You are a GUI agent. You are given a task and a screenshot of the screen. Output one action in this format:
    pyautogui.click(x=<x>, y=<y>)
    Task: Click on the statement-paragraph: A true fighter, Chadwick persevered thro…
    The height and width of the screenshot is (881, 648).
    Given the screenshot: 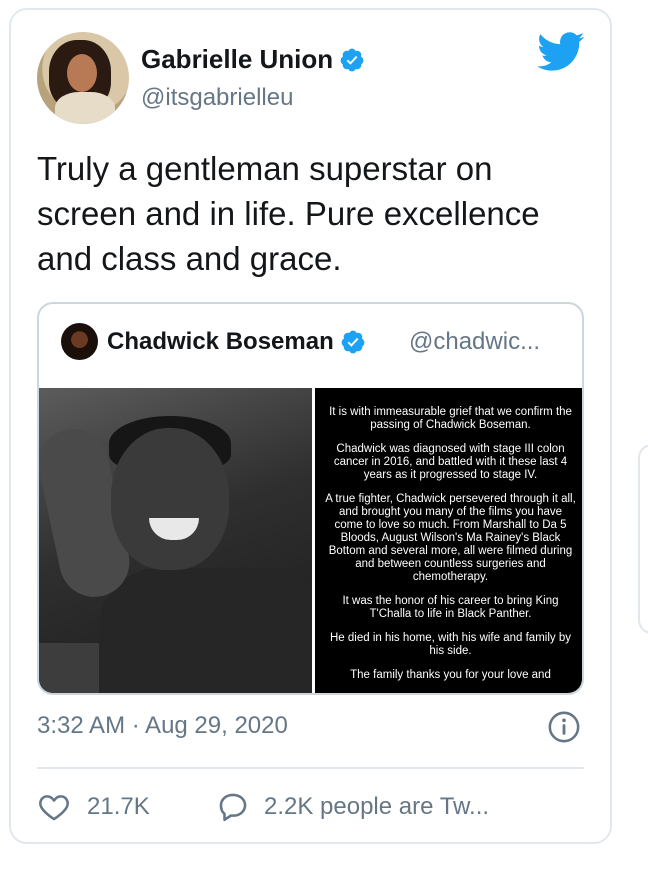 What is the action you would take?
    pyautogui.click(x=450, y=538)
    